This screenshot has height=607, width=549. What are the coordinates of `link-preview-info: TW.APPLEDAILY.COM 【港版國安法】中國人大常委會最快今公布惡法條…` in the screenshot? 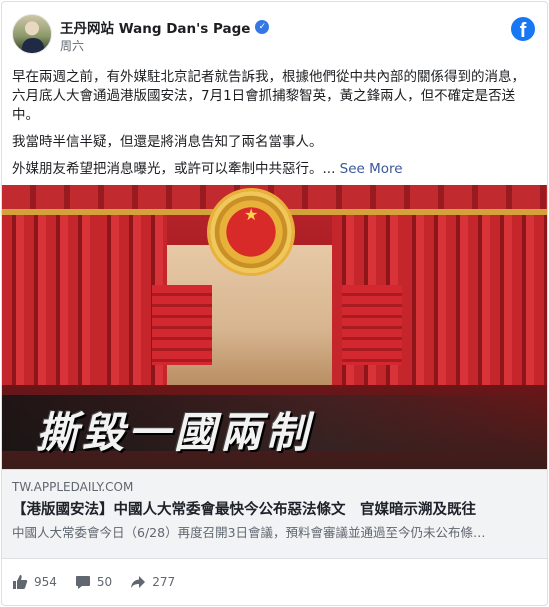 It's located at (274, 514).